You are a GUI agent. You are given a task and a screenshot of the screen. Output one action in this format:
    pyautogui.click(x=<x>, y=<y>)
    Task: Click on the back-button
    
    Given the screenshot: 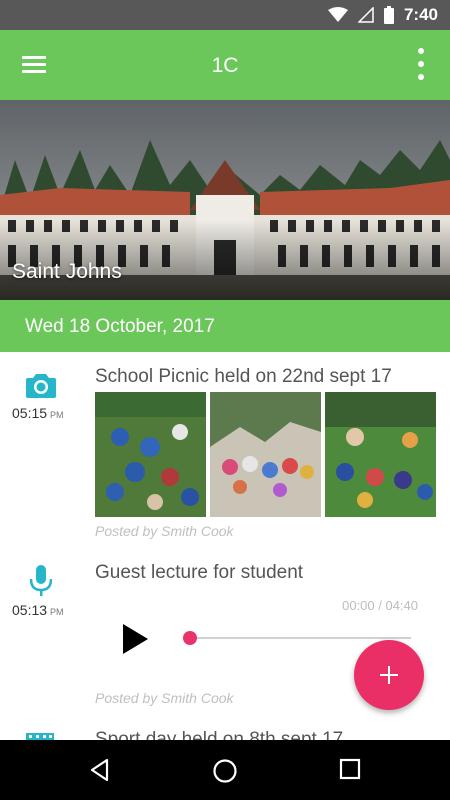 What is the action you would take?
    pyautogui.click(x=100, y=770)
    